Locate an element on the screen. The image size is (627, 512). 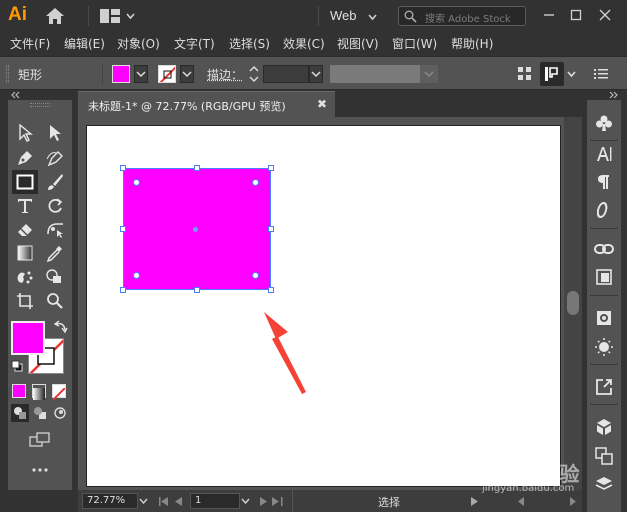
menu-type: 文字(T) is located at coordinates (194, 43).